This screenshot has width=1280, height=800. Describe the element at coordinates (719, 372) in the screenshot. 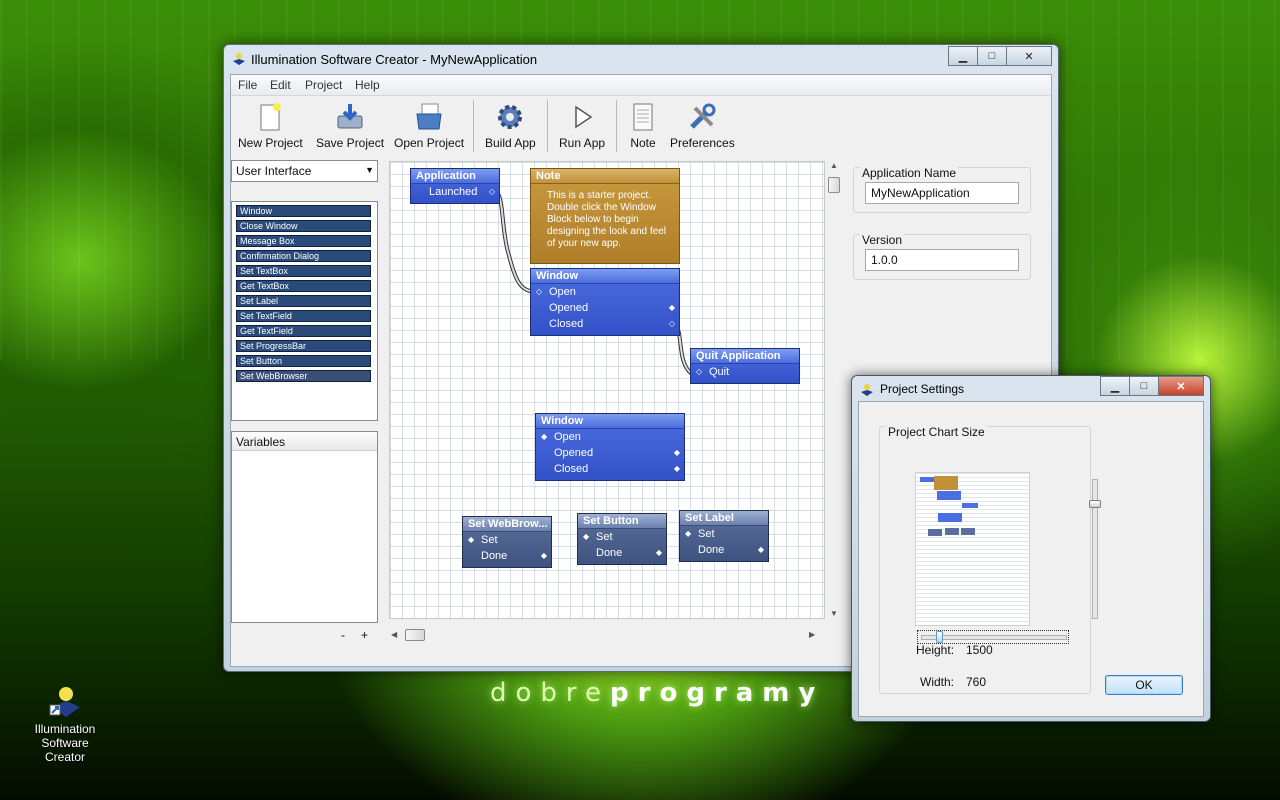

I see `port-quit: Quit` at that location.